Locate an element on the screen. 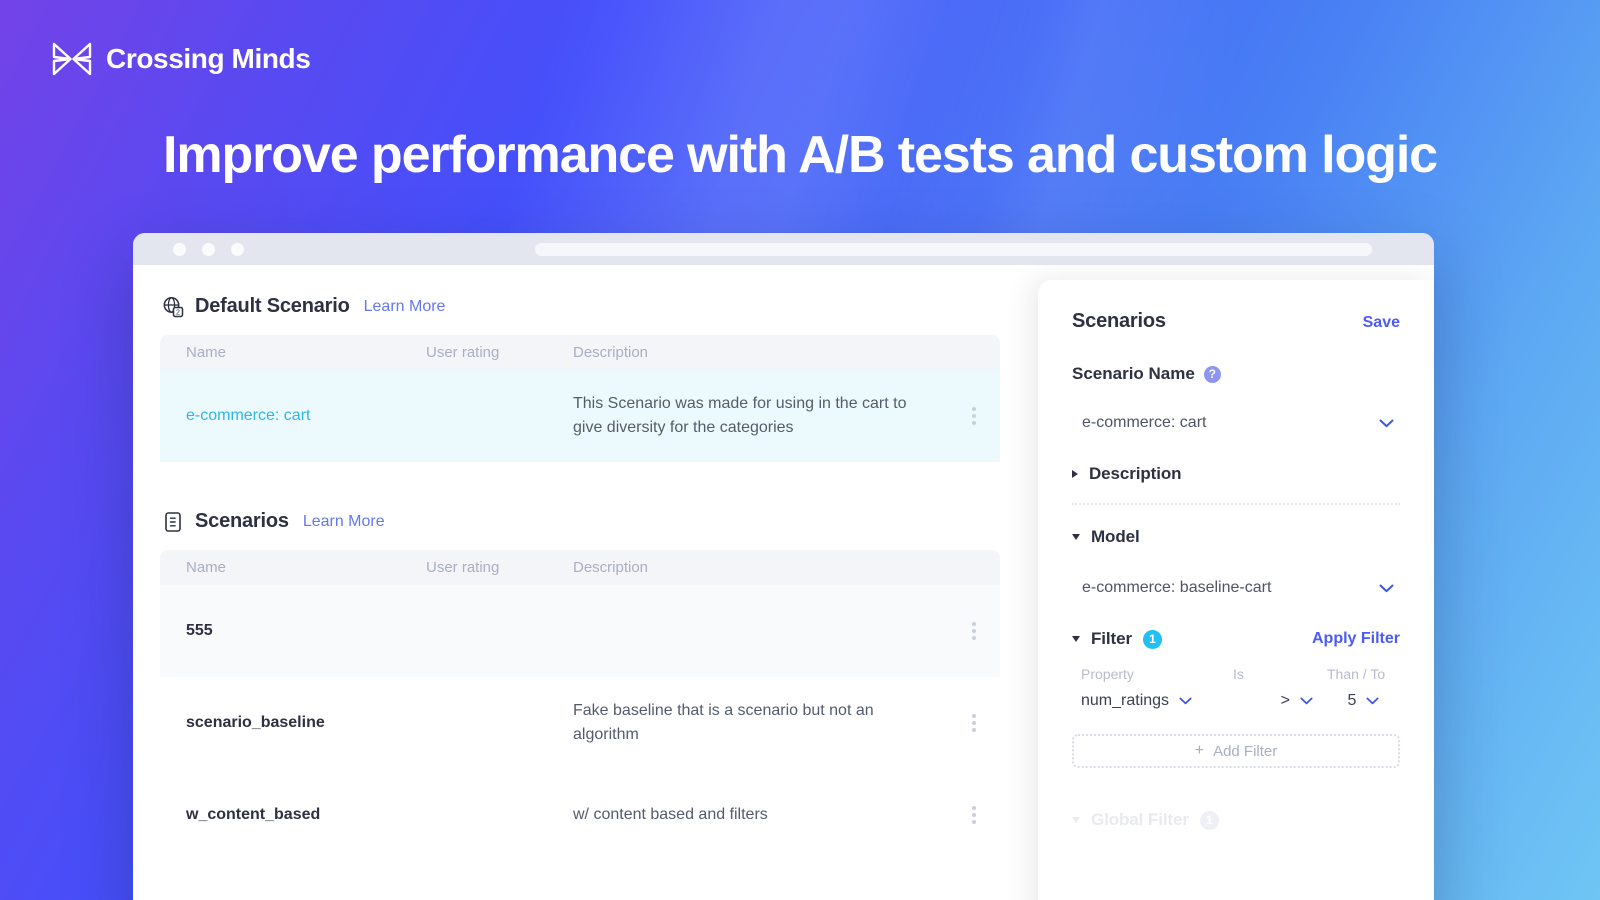  triangle-right-icon is located at coordinates (1075, 474).